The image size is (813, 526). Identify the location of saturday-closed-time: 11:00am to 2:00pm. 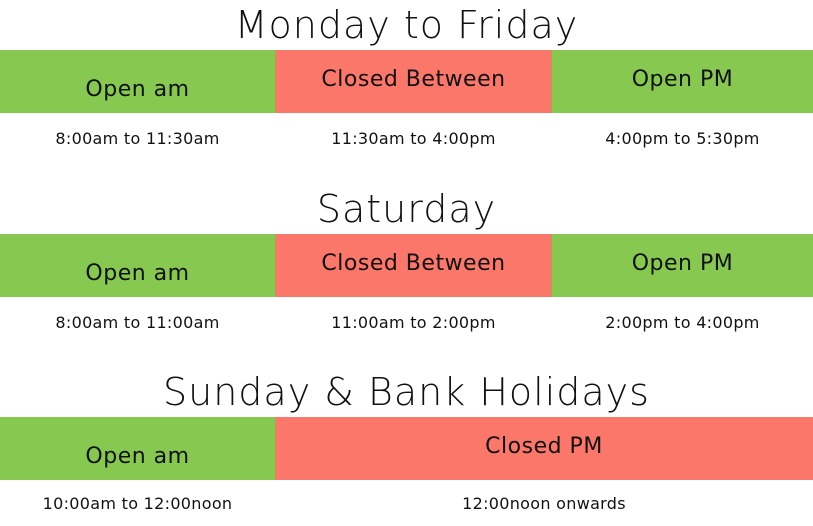
(413, 322).